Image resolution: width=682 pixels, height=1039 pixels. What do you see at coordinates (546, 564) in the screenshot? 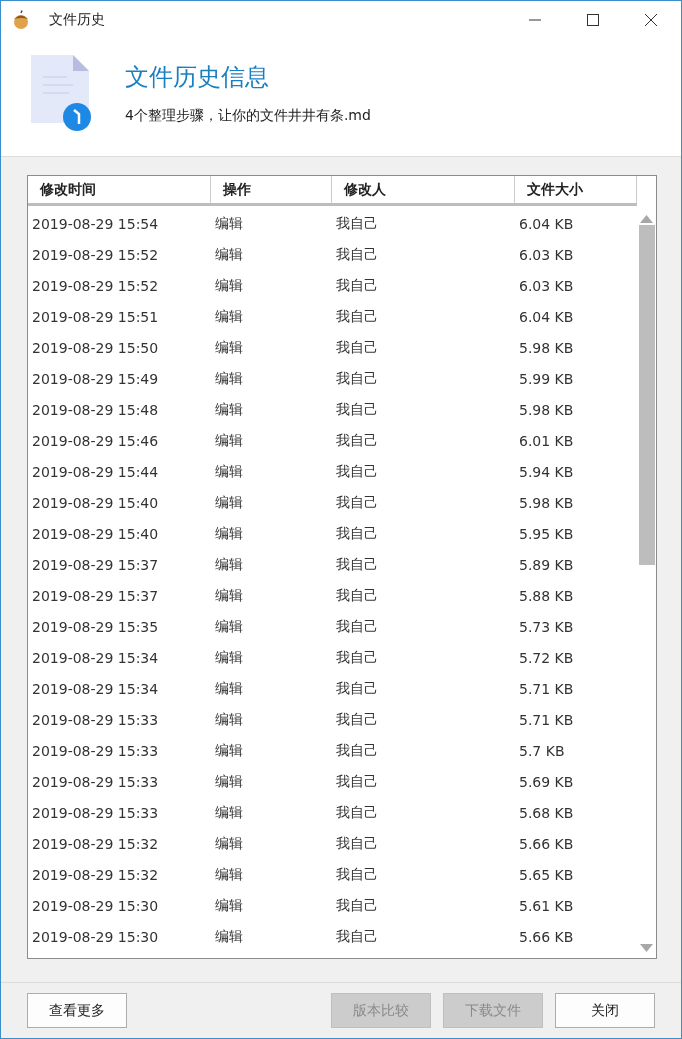
I see `table-cell-text: 5.89 KB` at bounding box center [546, 564].